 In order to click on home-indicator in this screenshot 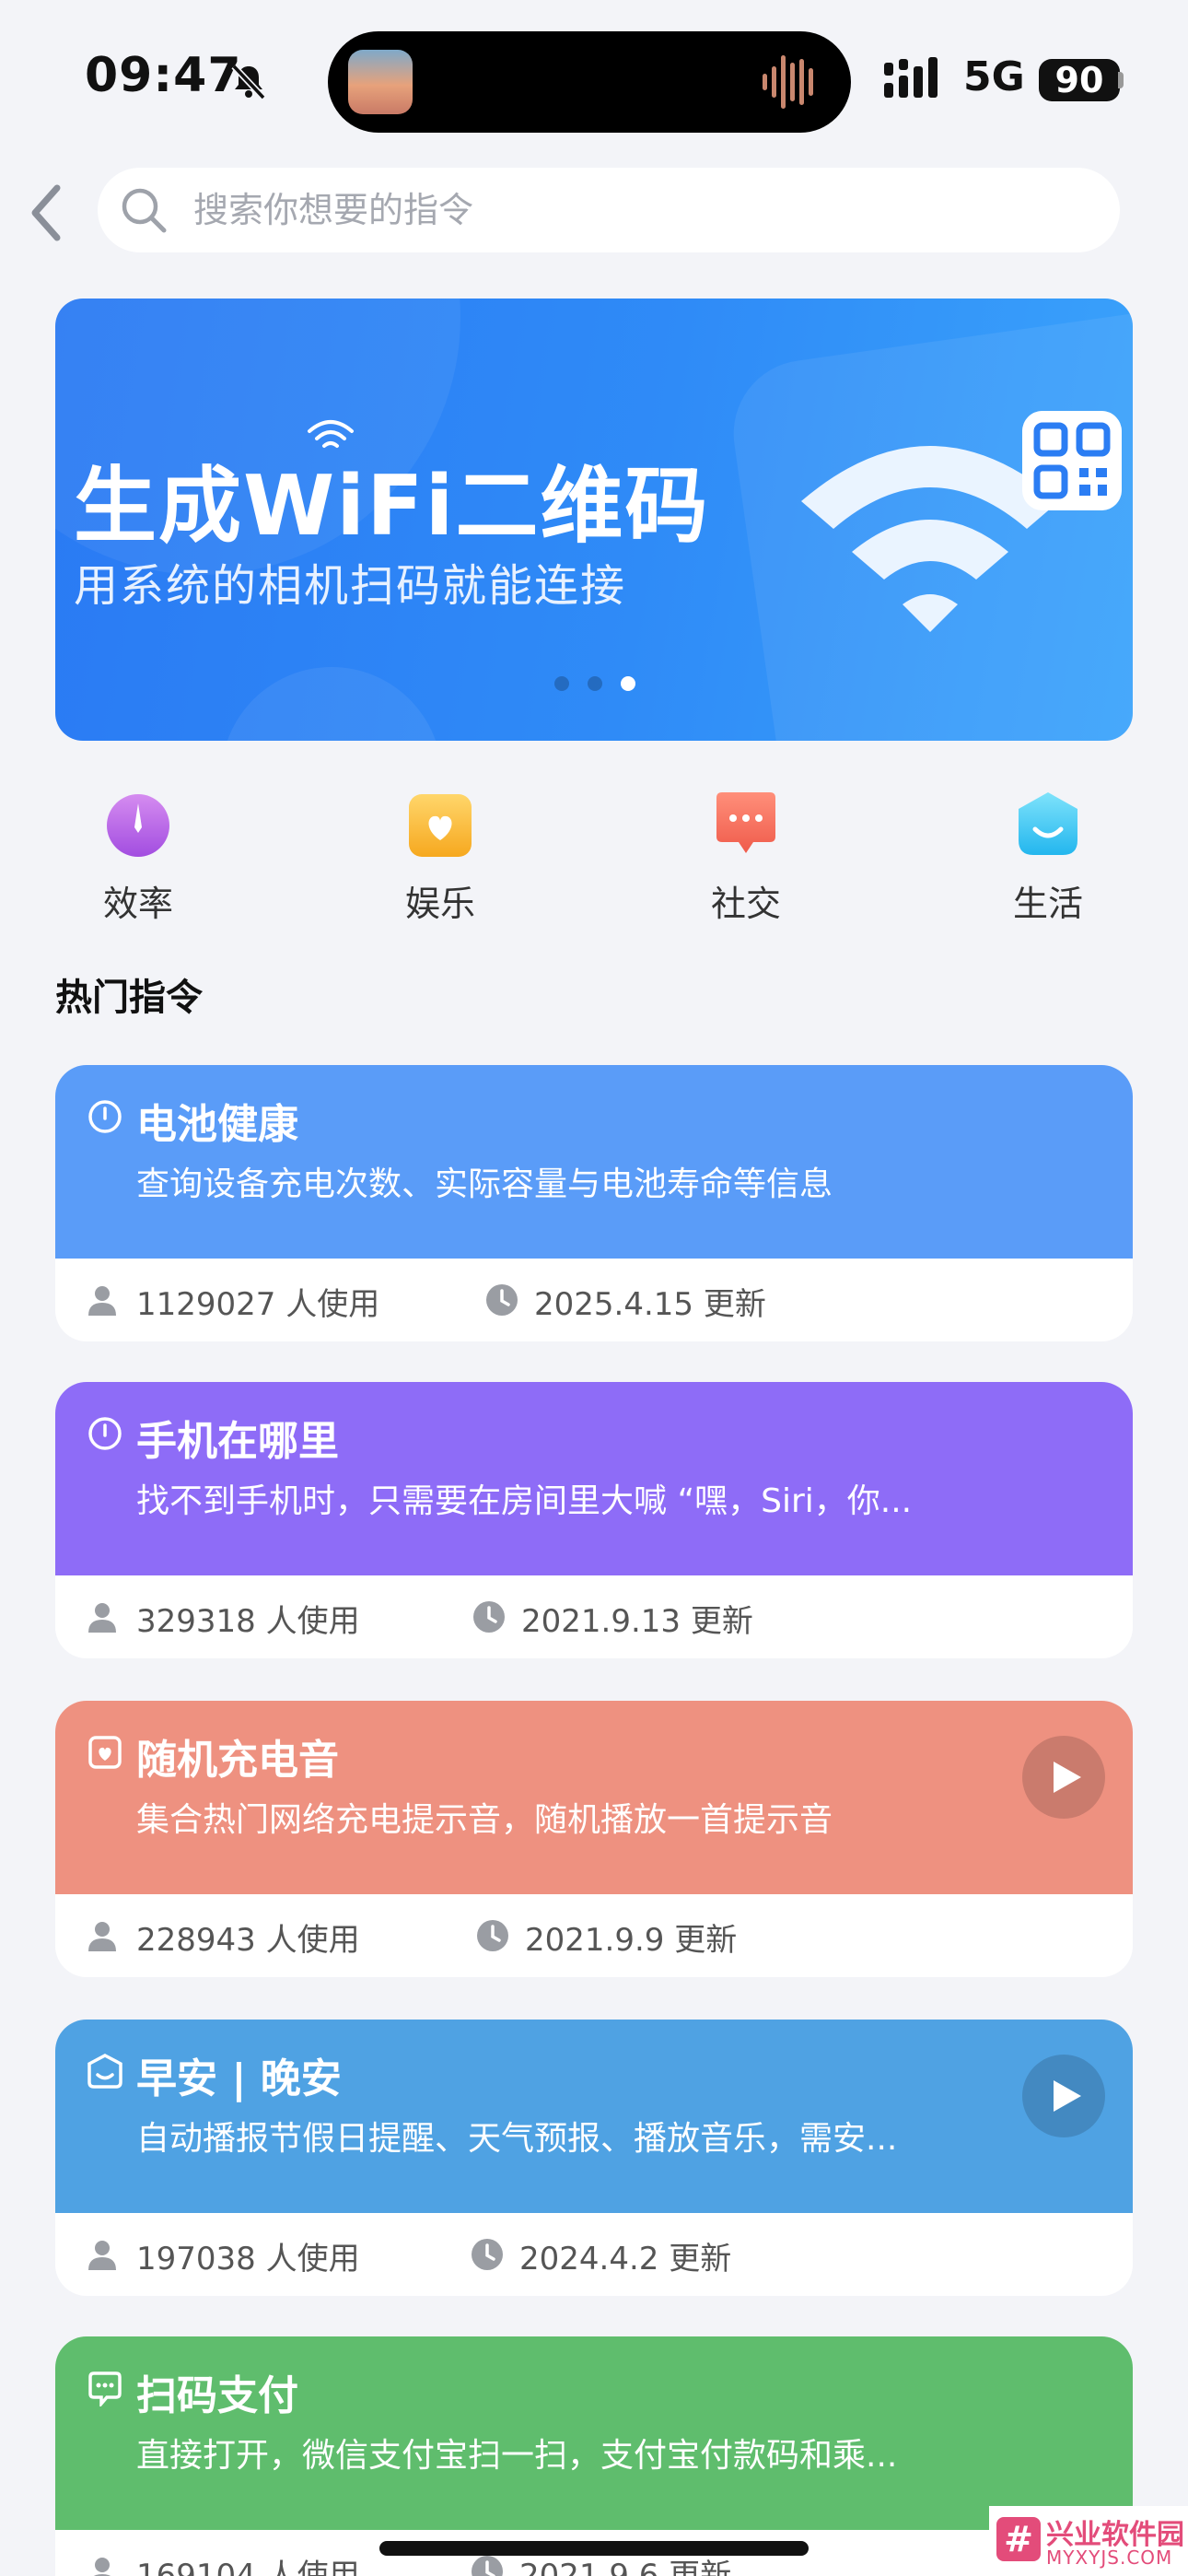, I will do `click(594, 2548)`.